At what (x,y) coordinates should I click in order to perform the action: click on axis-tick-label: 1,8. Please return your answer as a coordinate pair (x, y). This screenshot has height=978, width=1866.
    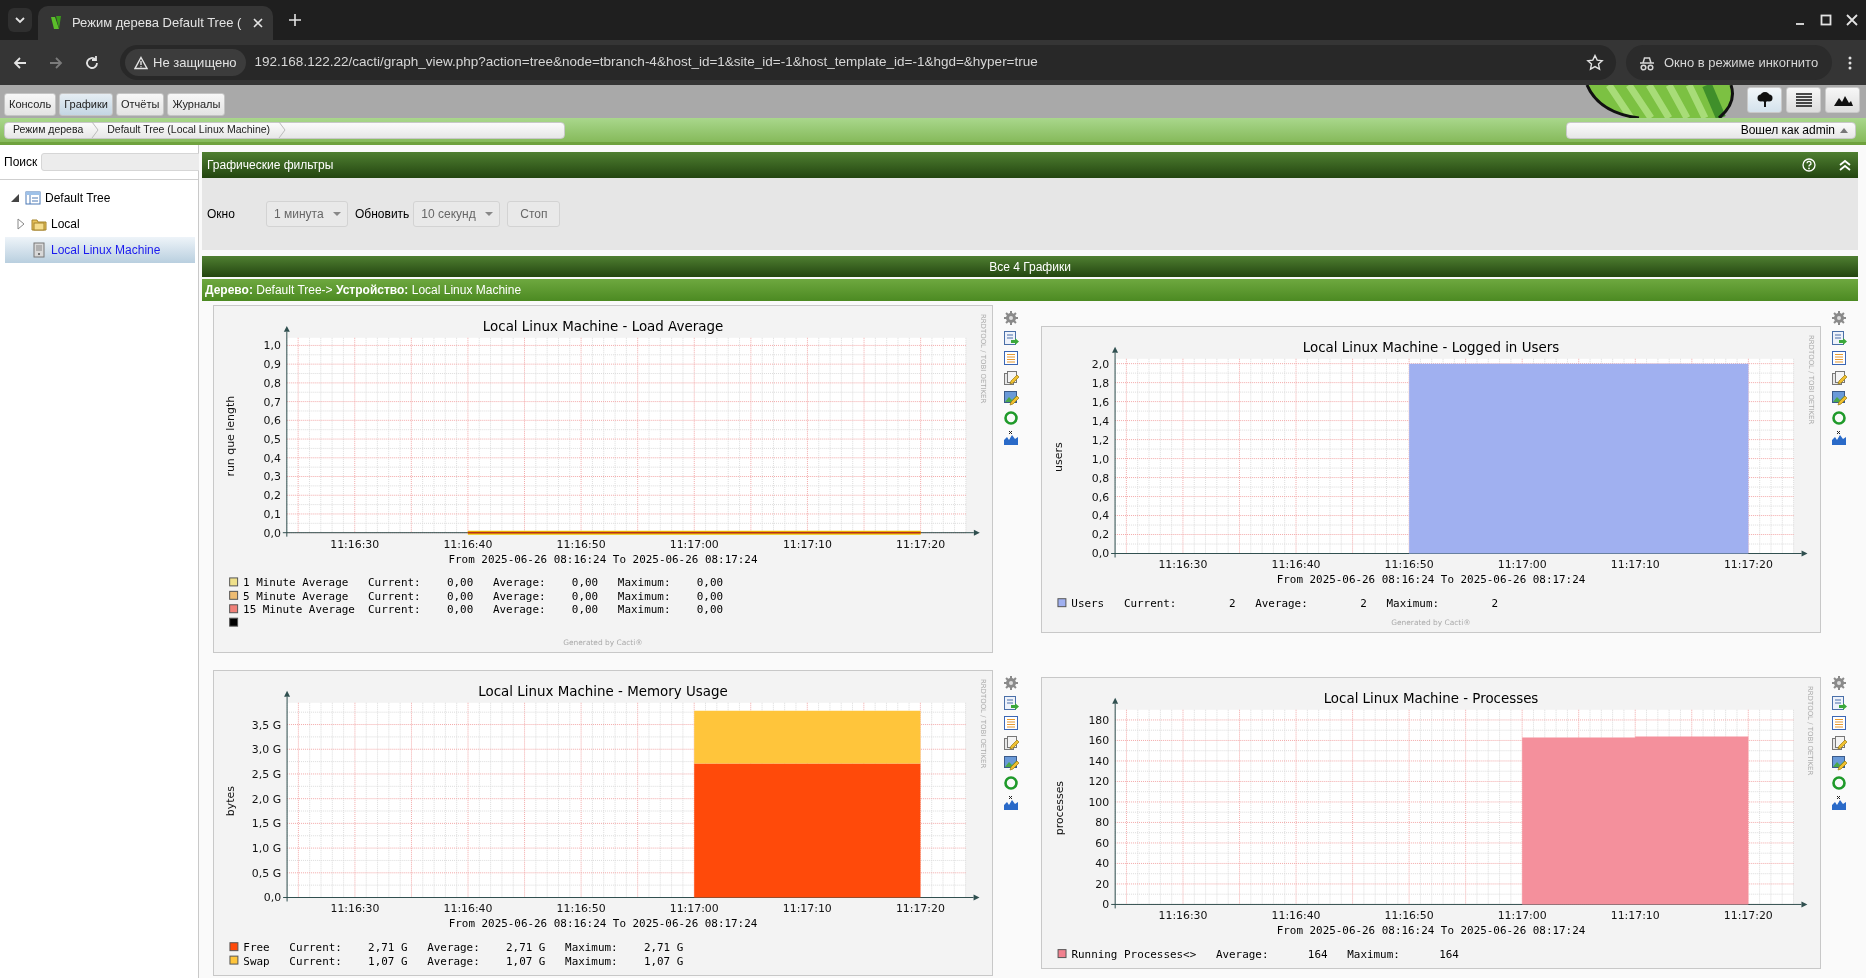
    Looking at the image, I should click on (1100, 383).